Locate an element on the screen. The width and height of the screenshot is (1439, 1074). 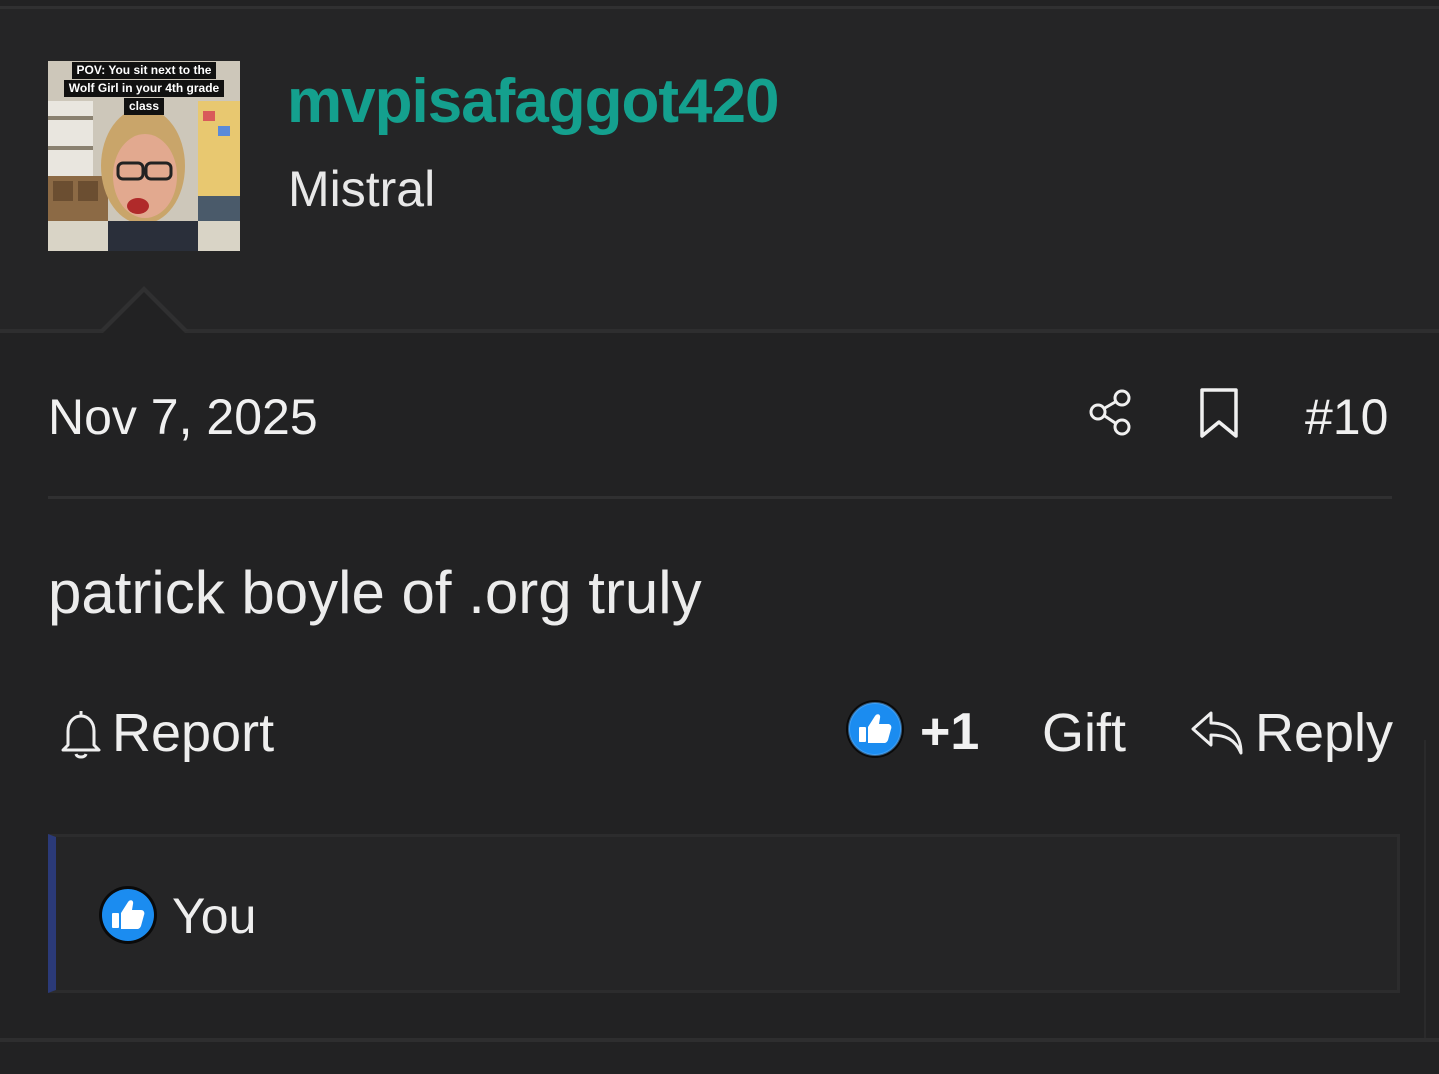
bookmark-button is located at coordinates (1219, 413).